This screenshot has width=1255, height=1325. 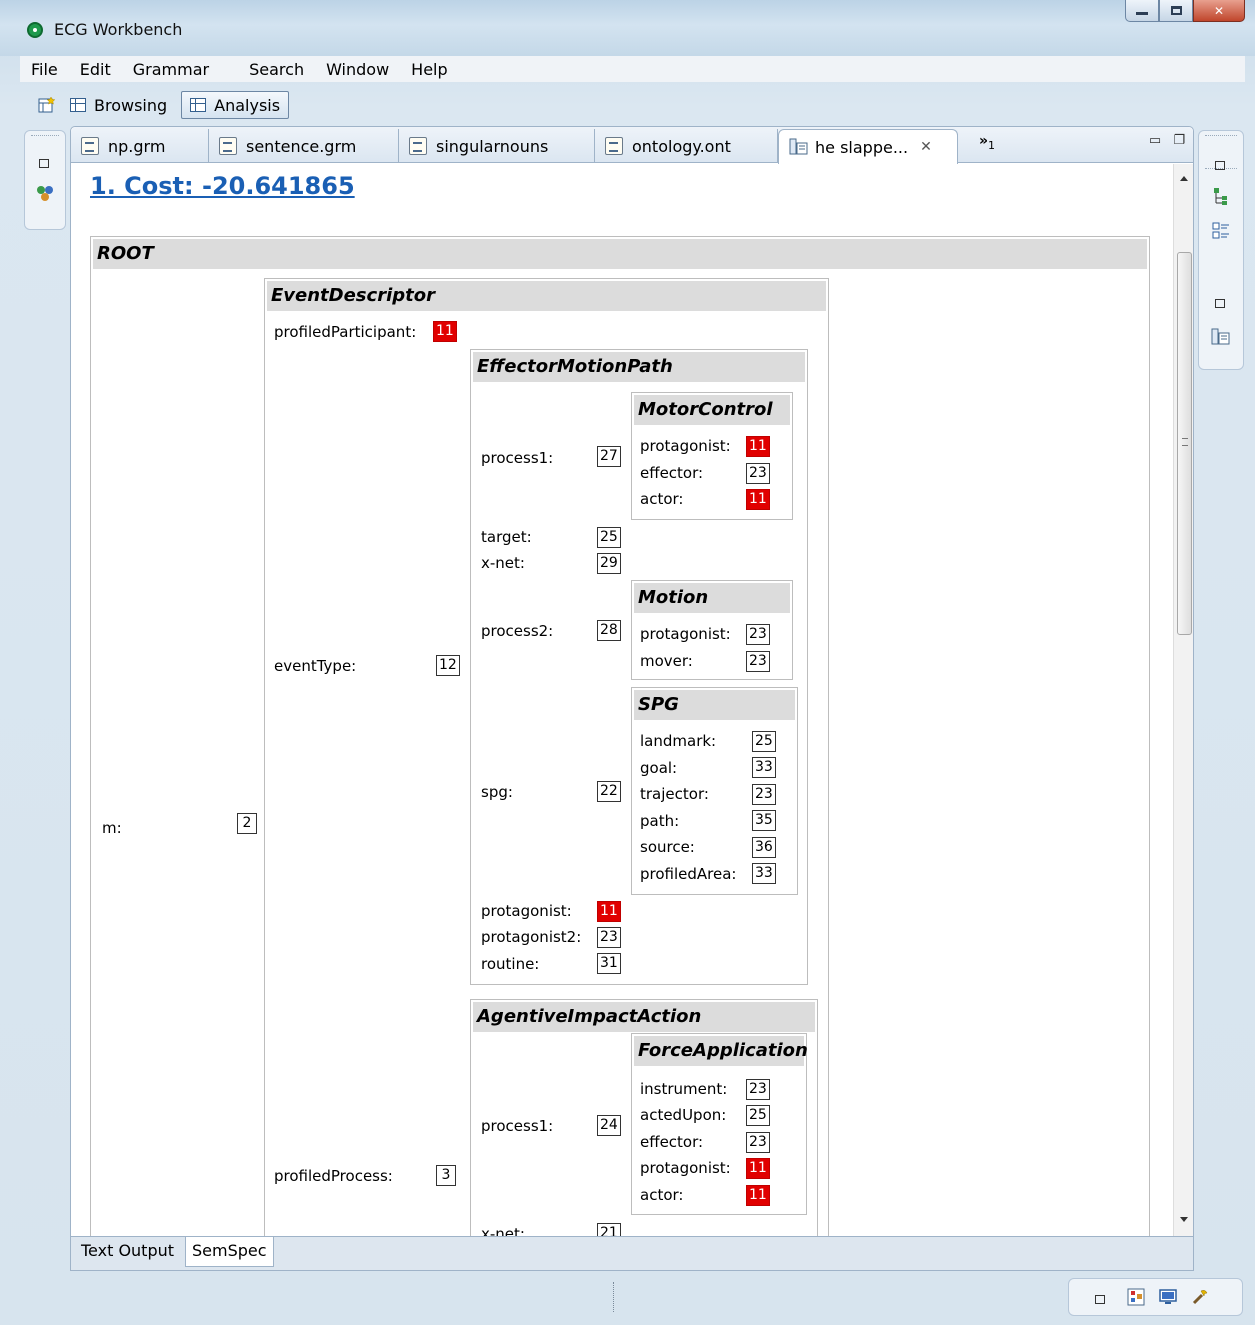 I want to click on grip-icon, so click(x=1185, y=442).